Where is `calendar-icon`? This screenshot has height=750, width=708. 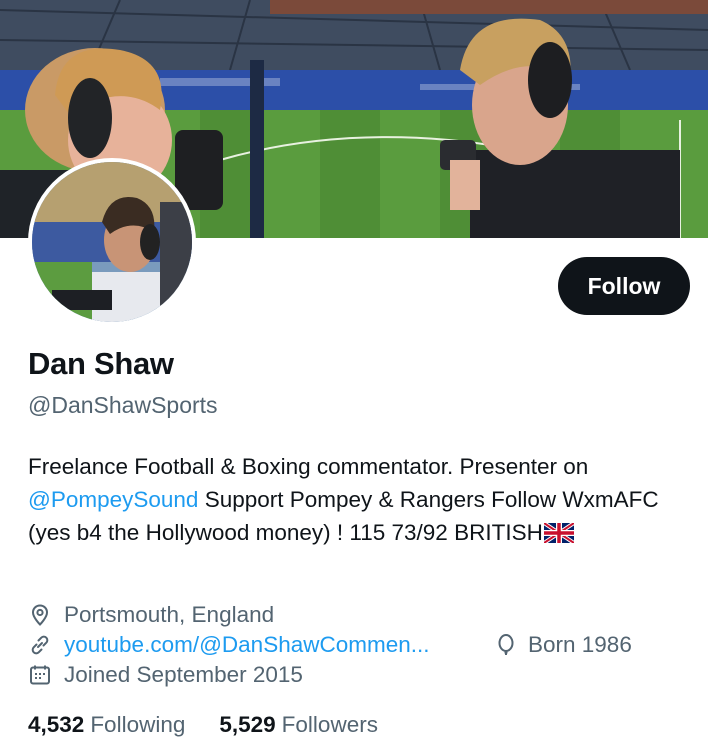 calendar-icon is located at coordinates (40, 675).